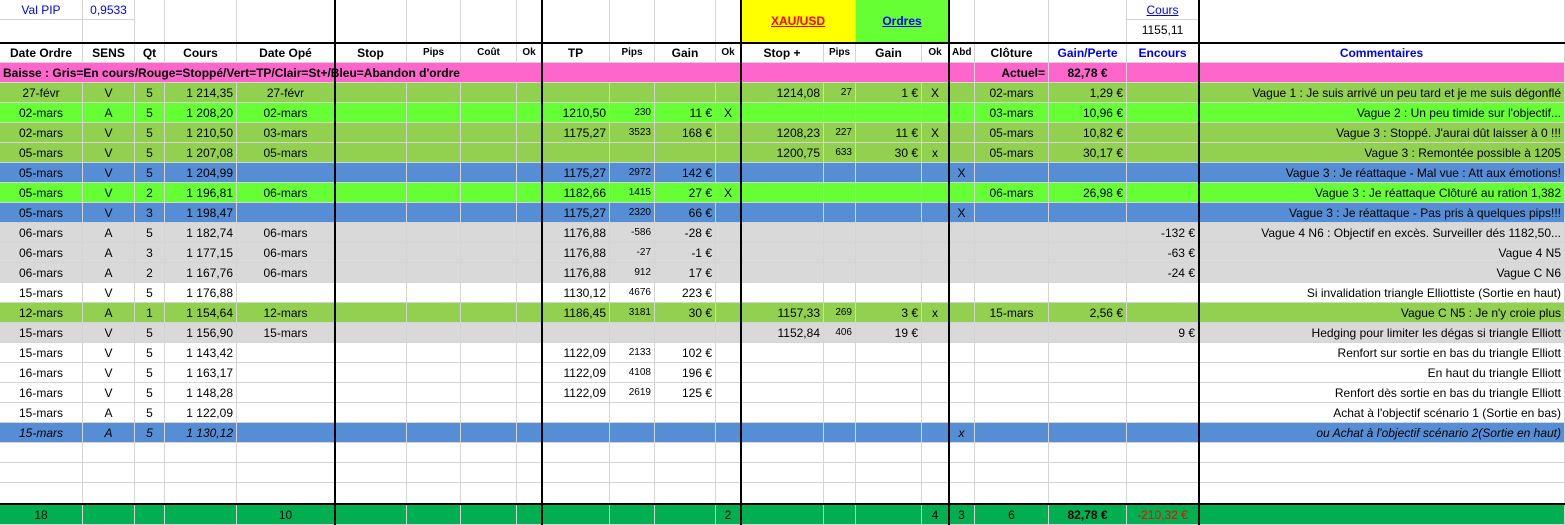 This screenshot has height=525, width=1565. I want to click on row-15-cloture, so click(1012, 373).